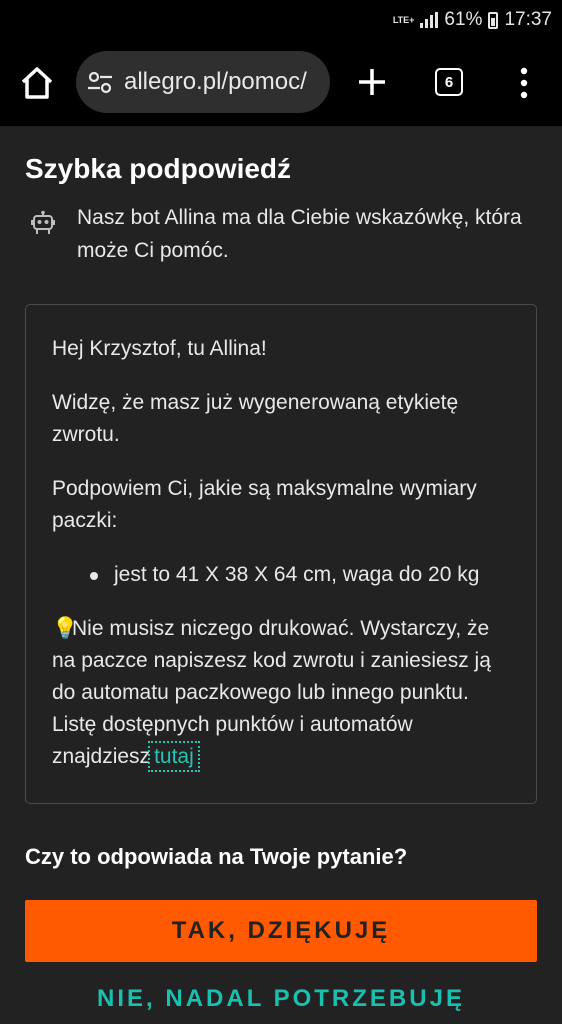 This screenshot has height=1024, width=562. I want to click on yes-thanks-button: TAK, DZIĘKUJĘ, so click(281, 931).